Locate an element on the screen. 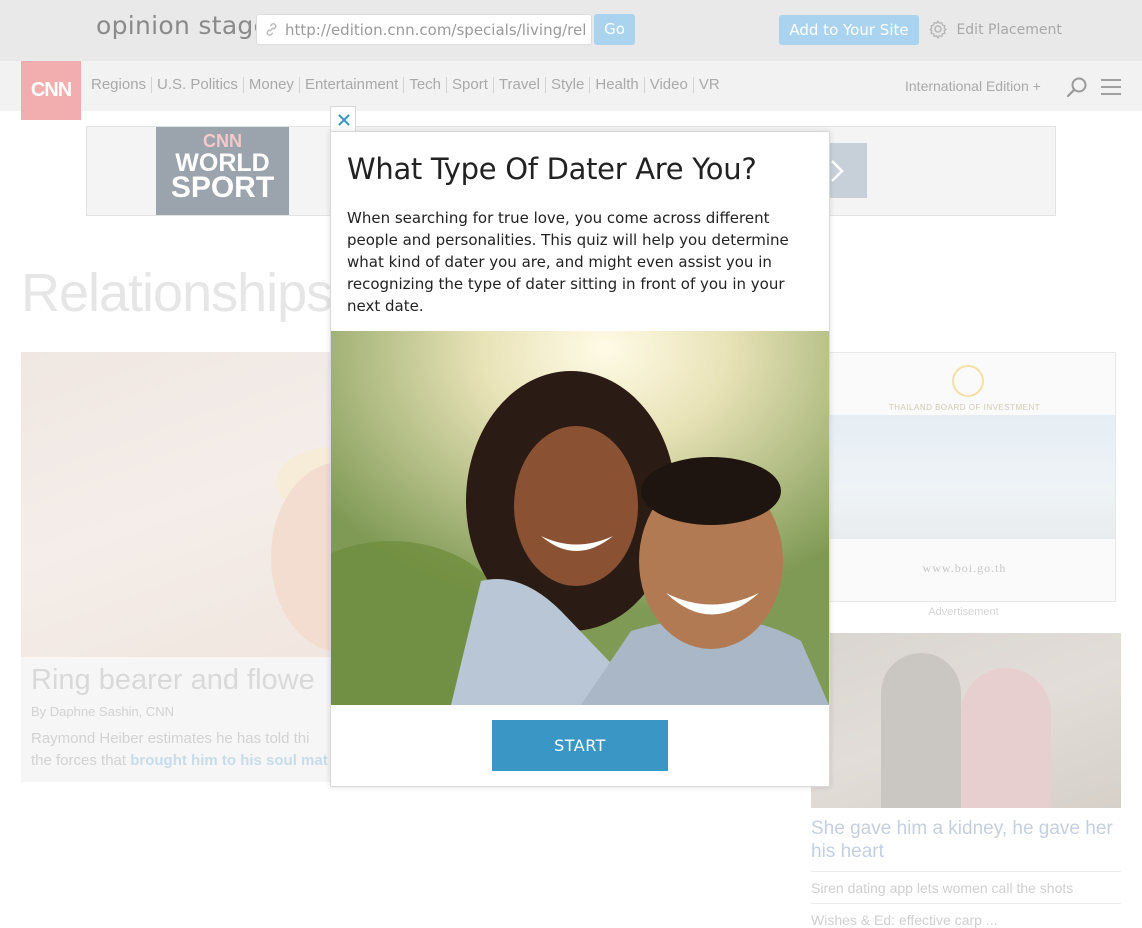  edit-placement-button: Edit Placement is located at coordinates (995, 29).